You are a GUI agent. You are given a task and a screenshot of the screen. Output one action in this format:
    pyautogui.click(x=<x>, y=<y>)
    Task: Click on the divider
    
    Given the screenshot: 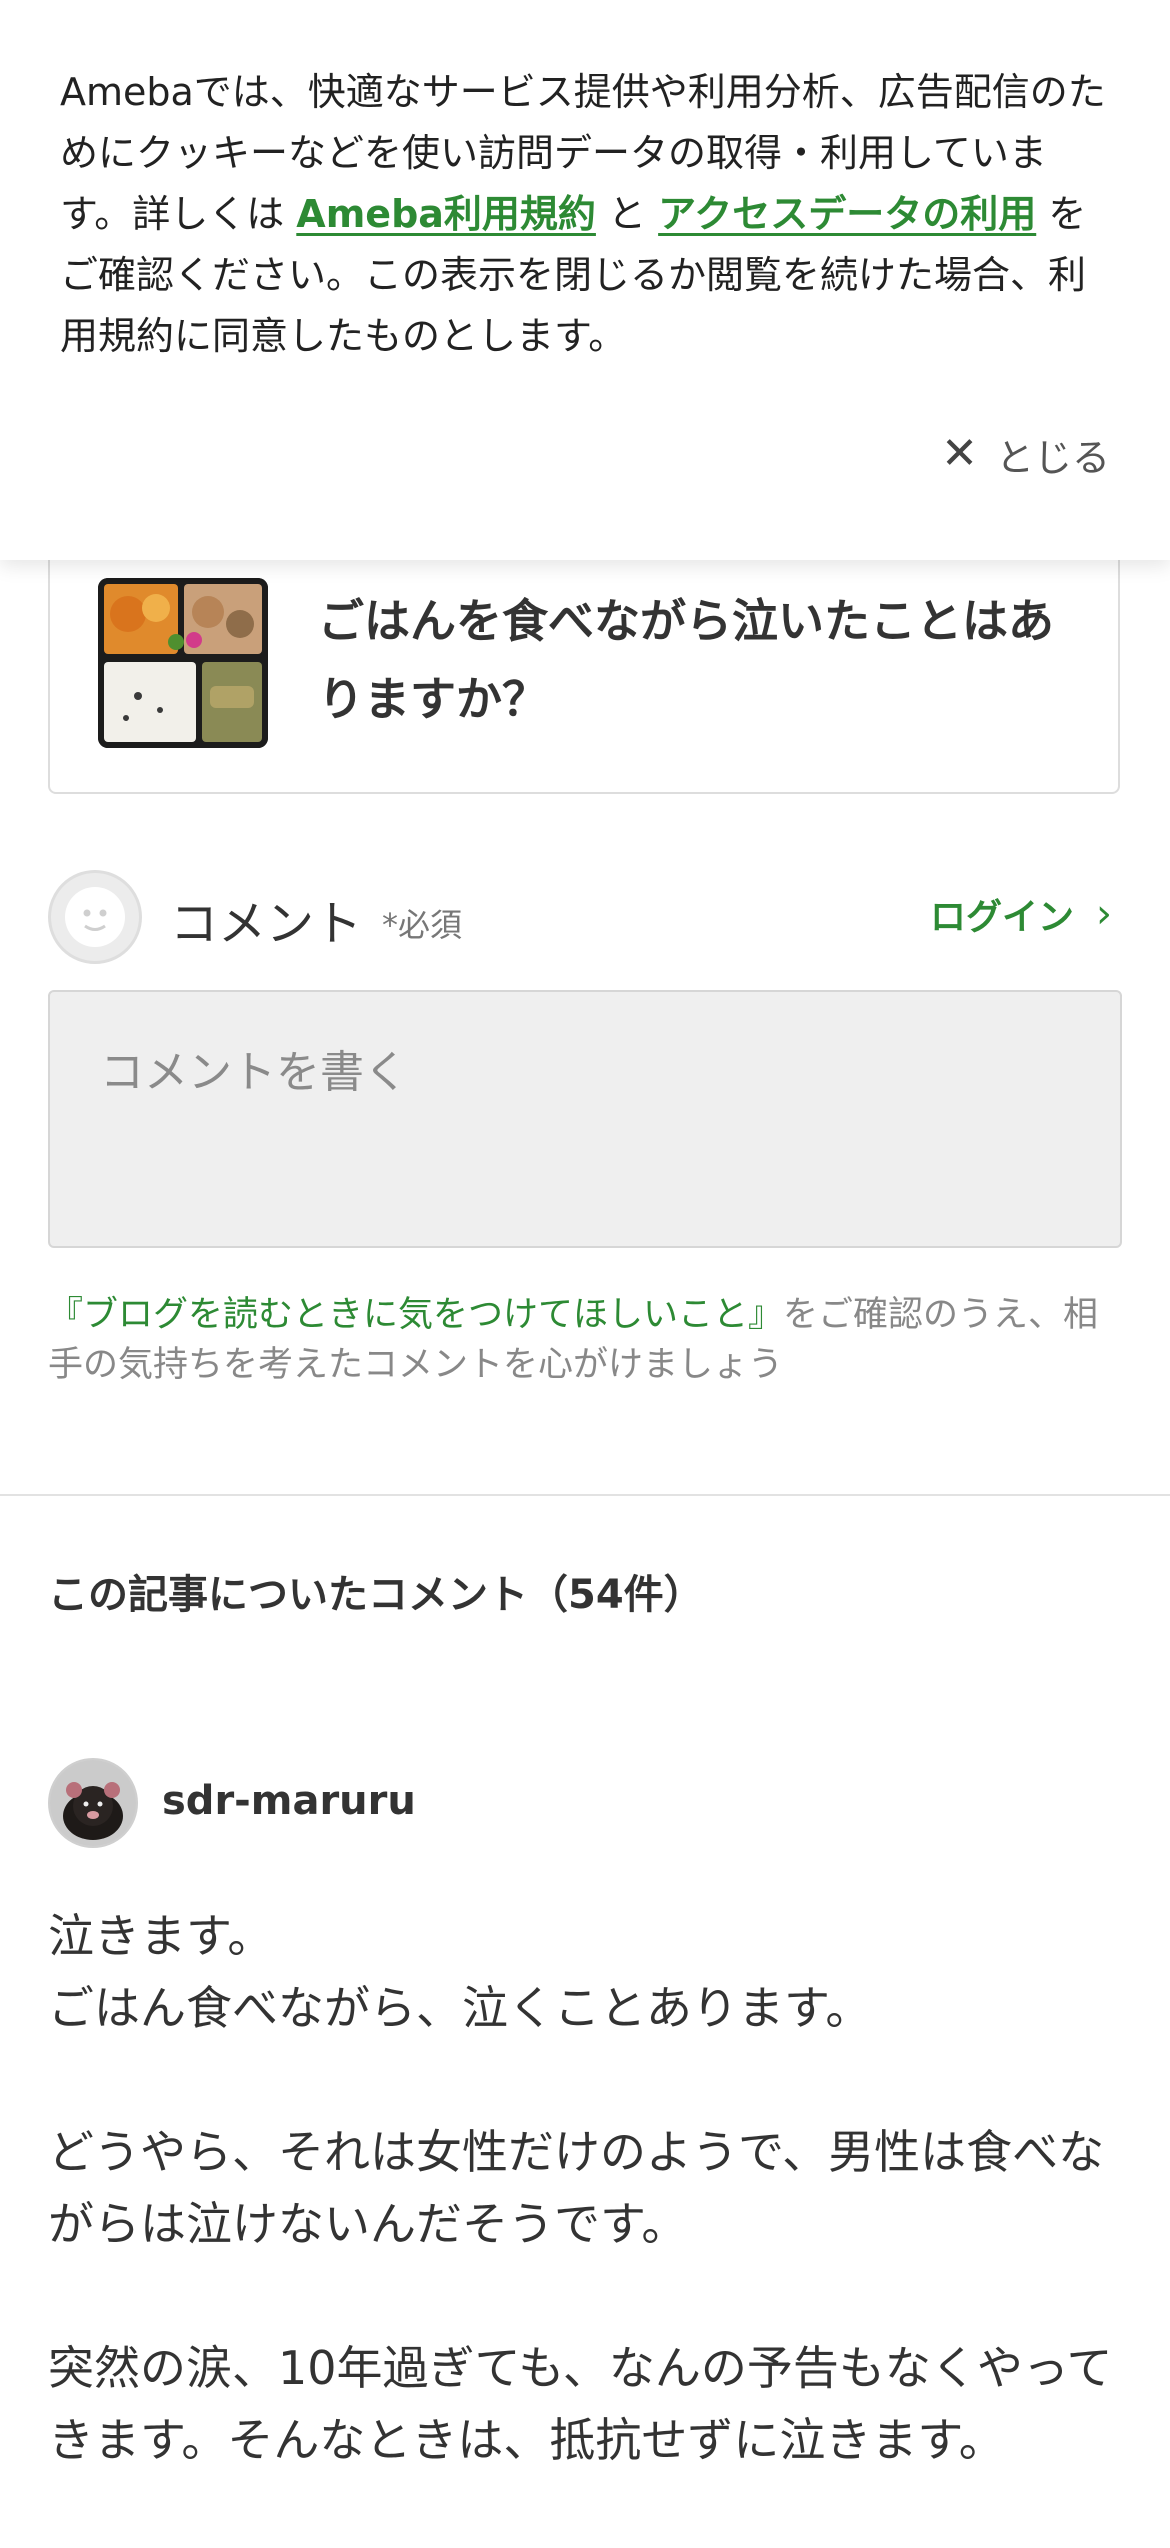 What is the action you would take?
    pyautogui.click(x=585, y=1495)
    